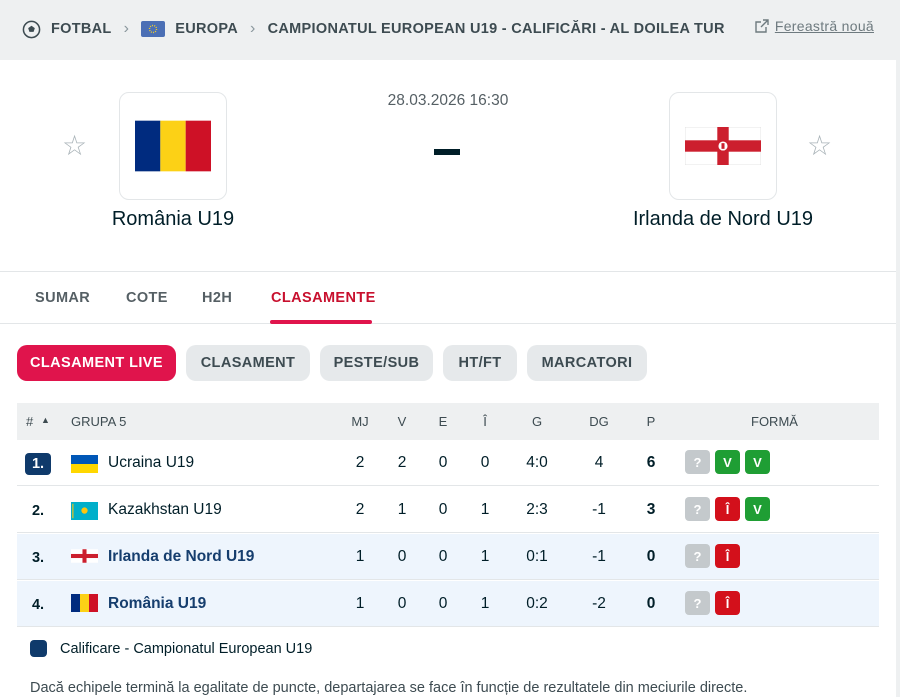 This screenshot has height=697, width=900. I want to click on away-team-logo, so click(723, 146).